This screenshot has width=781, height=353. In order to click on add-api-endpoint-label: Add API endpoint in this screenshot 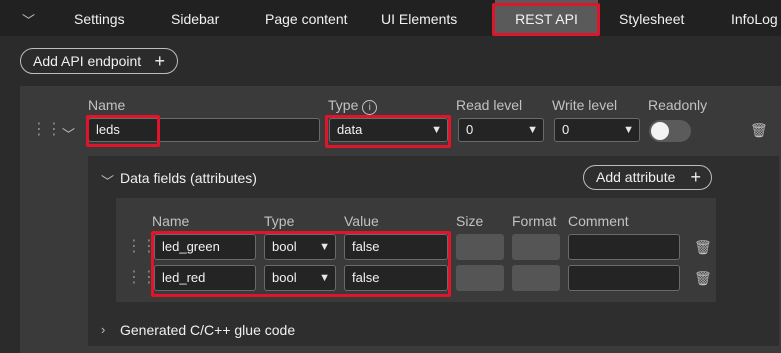, I will do `click(87, 61)`.